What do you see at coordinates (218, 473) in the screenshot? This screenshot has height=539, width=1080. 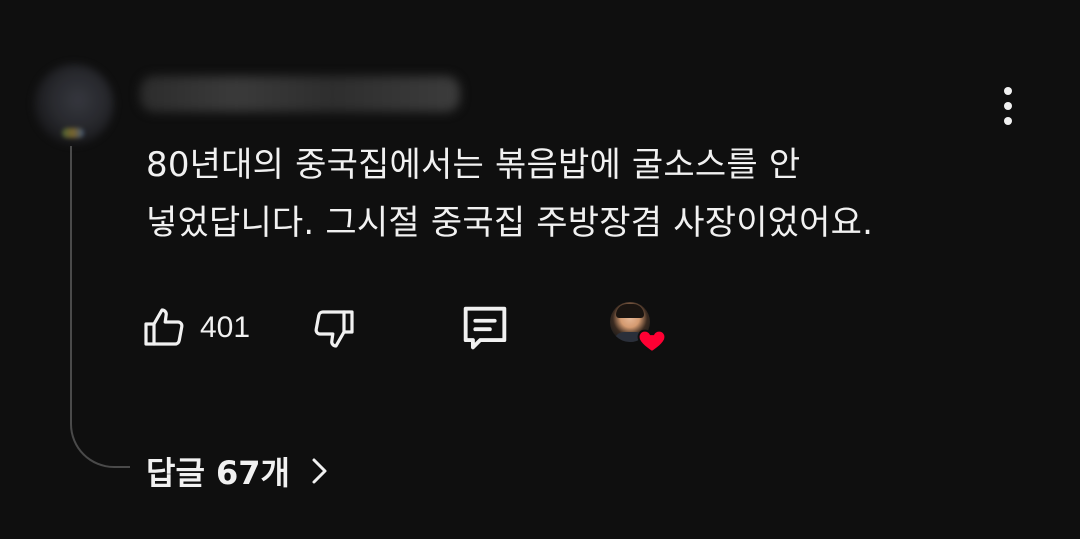 I see `replies-label: 답글 67개` at bounding box center [218, 473].